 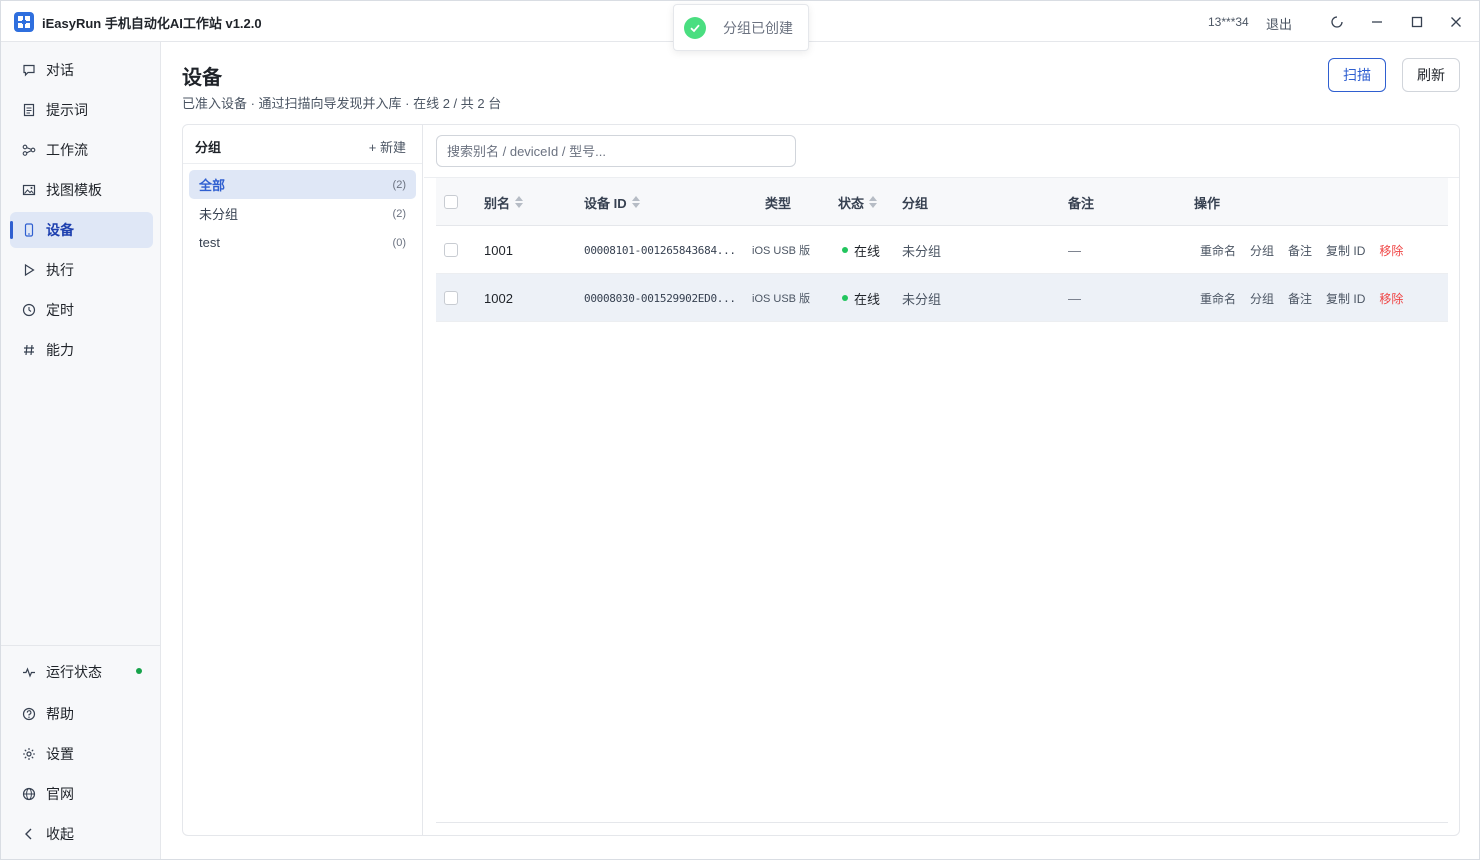 What do you see at coordinates (1081, 203) in the screenshot?
I see `column-note: 备注` at bounding box center [1081, 203].